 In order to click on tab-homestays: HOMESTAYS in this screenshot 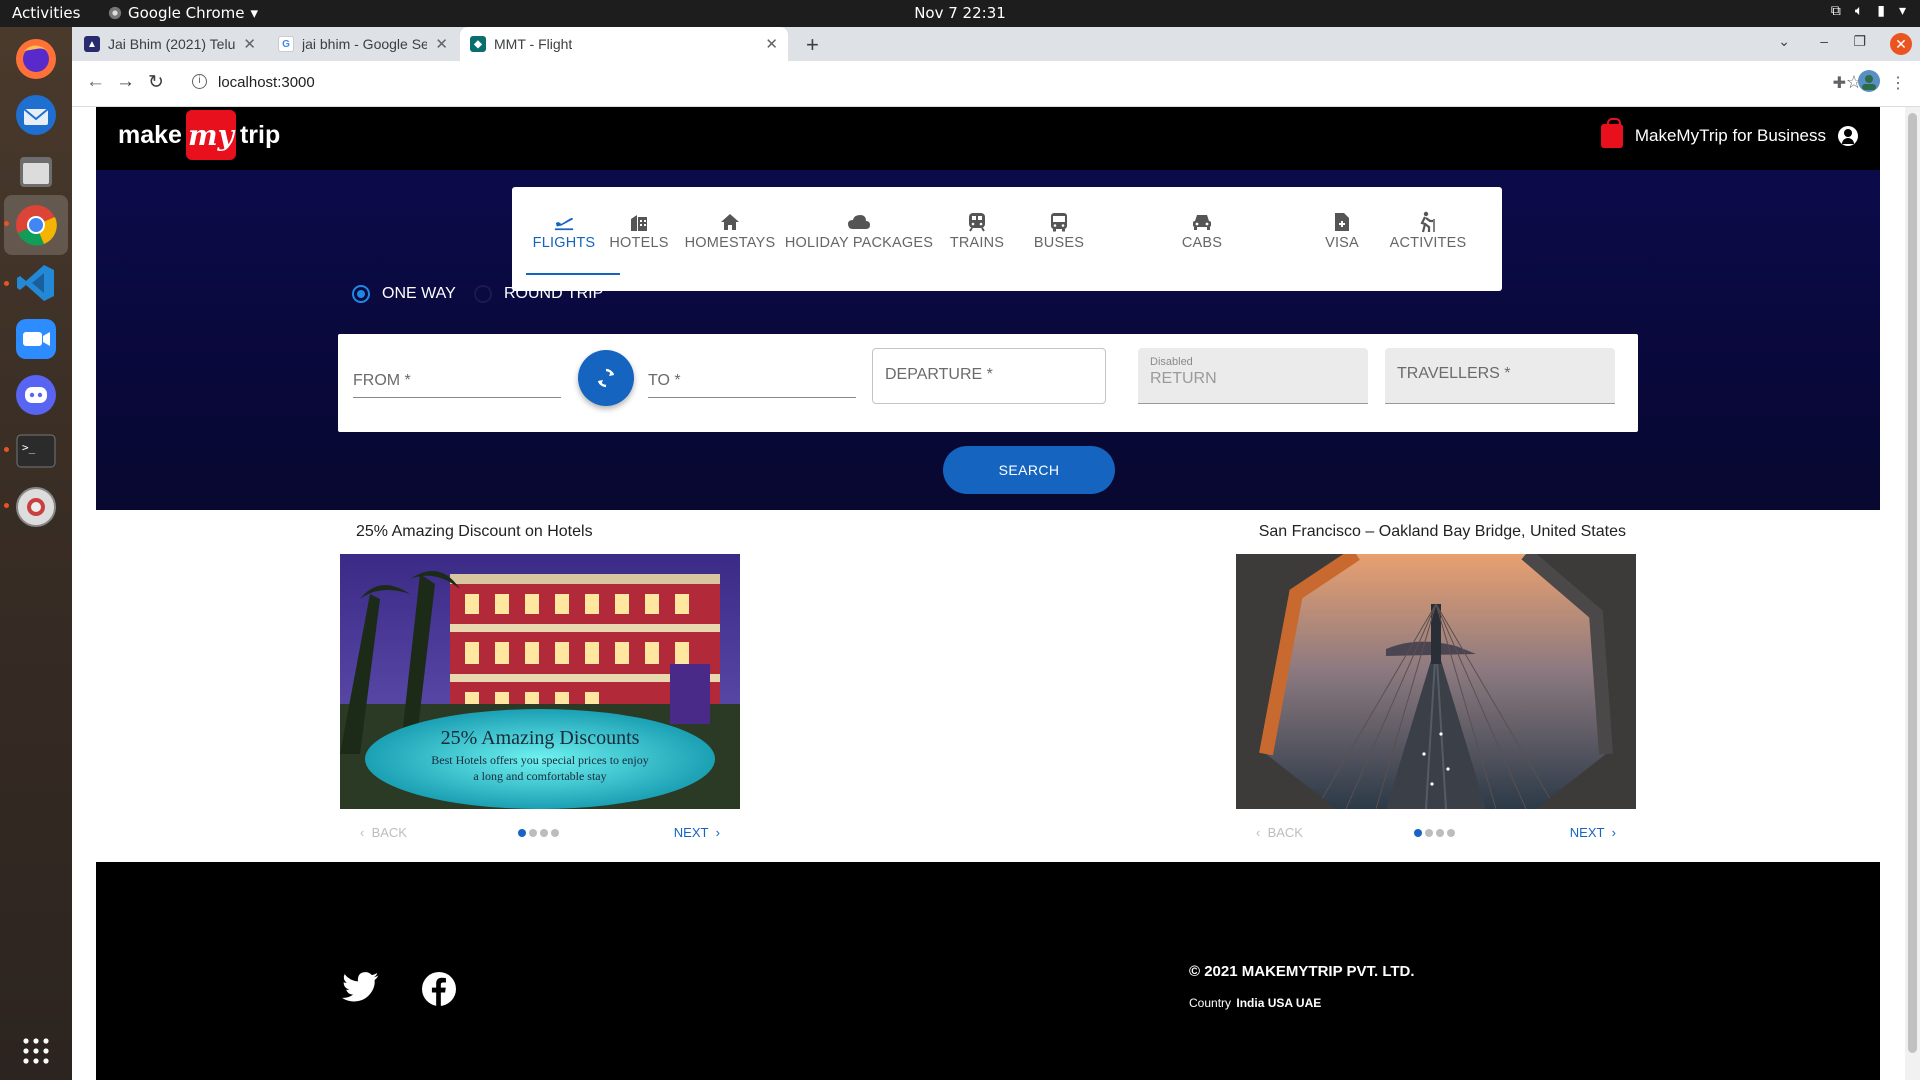, I will do `click(730, 230)`.